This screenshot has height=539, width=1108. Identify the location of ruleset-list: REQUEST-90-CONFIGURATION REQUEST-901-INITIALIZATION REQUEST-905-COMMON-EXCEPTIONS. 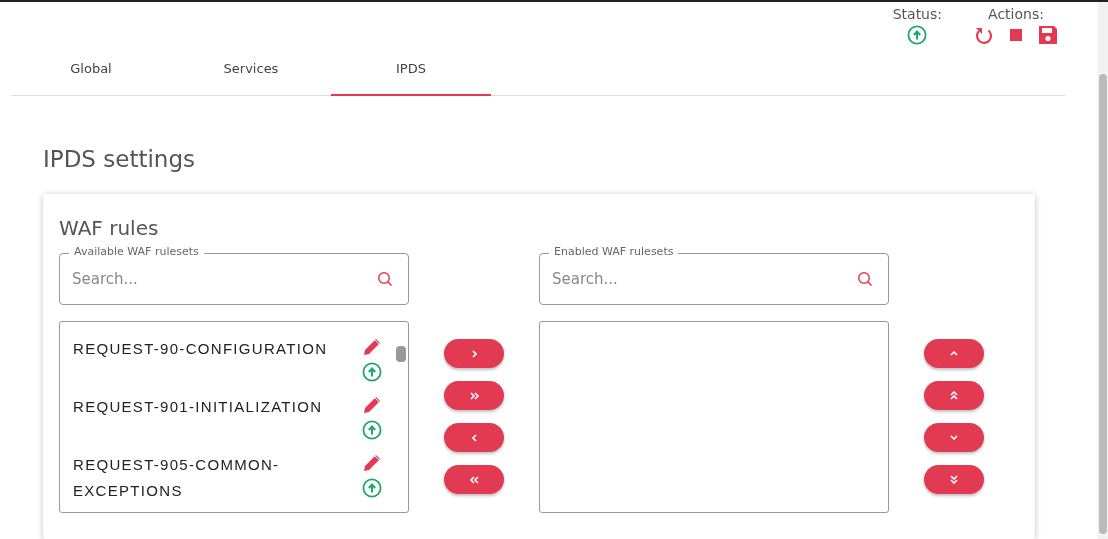
(234, 417).